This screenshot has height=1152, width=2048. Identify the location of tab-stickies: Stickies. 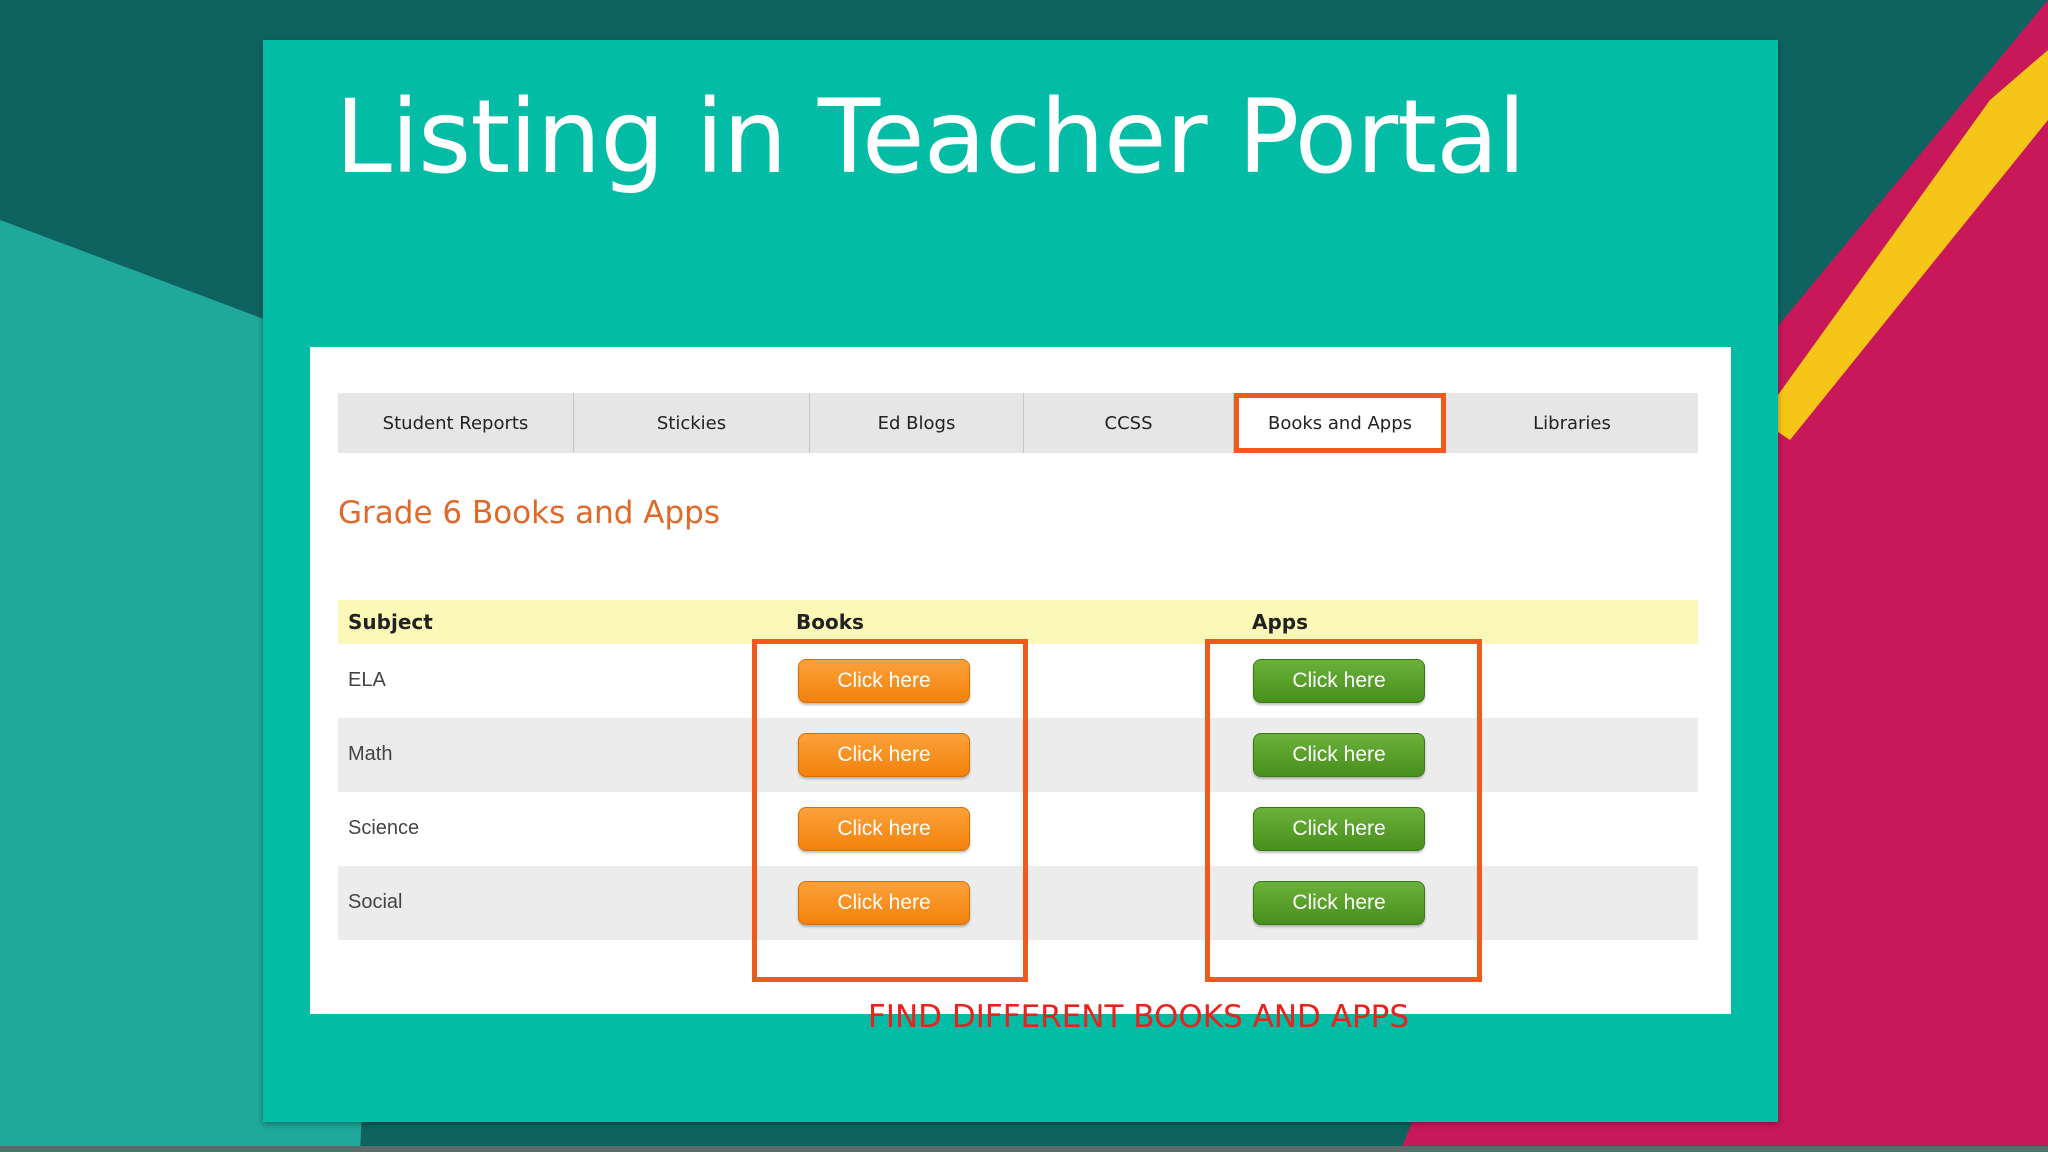
(692, 423).